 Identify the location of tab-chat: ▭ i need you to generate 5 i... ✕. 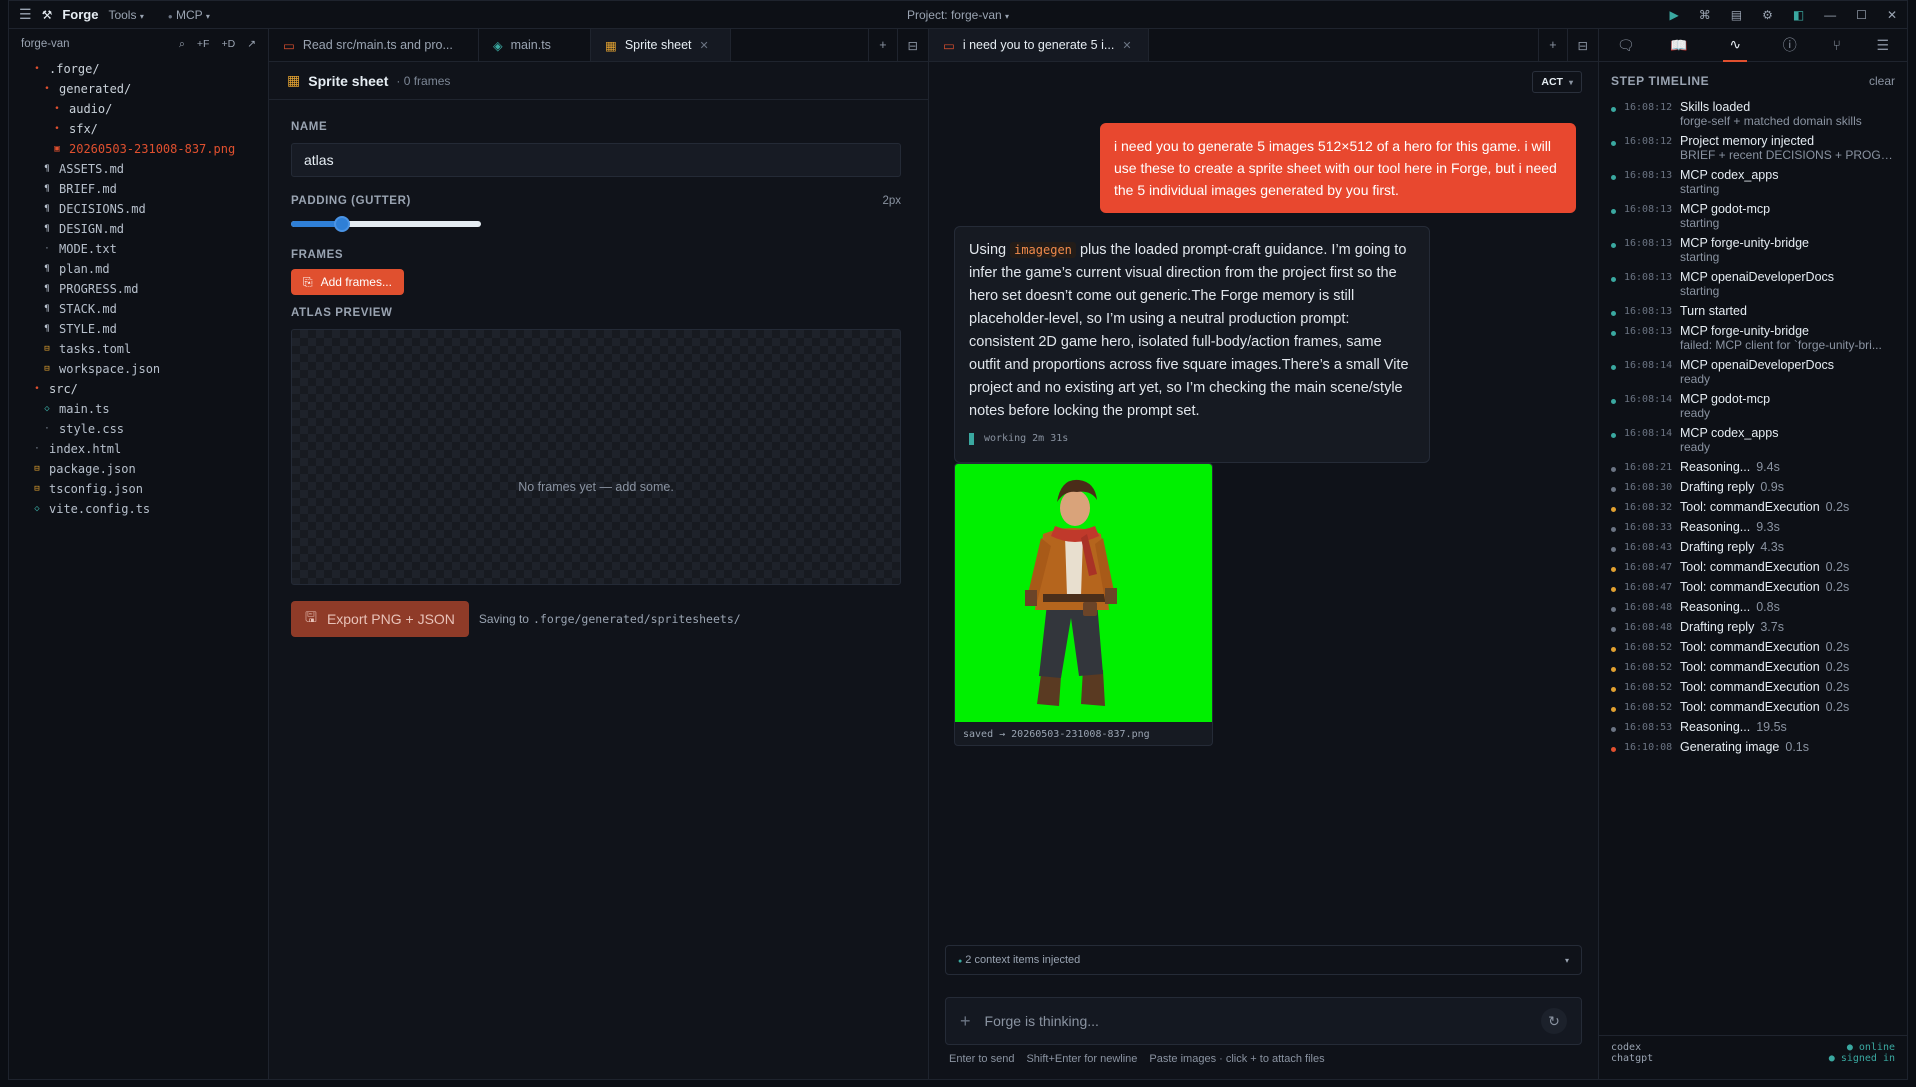
(1039, 45).